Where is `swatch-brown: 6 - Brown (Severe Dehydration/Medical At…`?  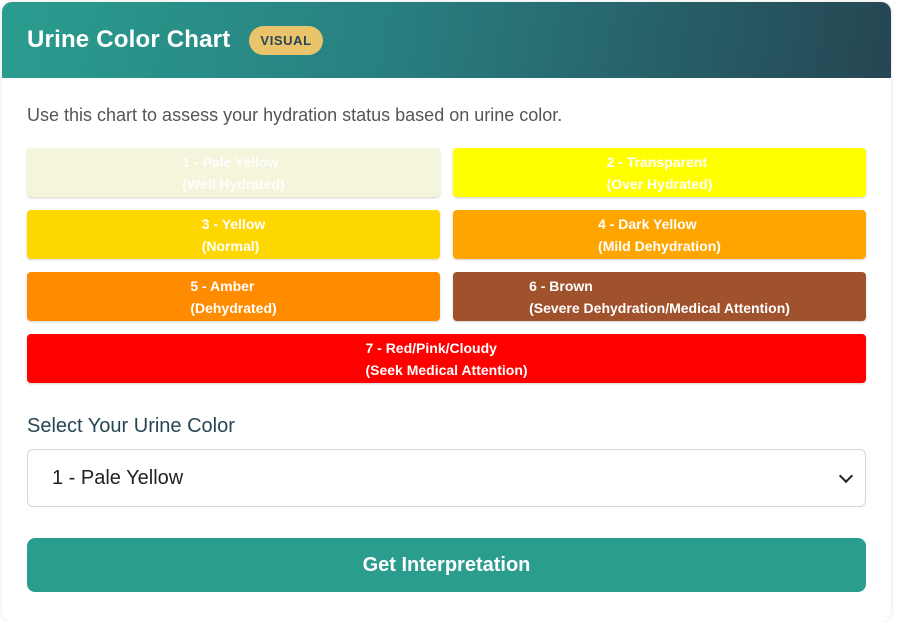 swatch-brown: 6 - Brown (Severe Dehydration/Medical At… is located at coordinates (659, 296).